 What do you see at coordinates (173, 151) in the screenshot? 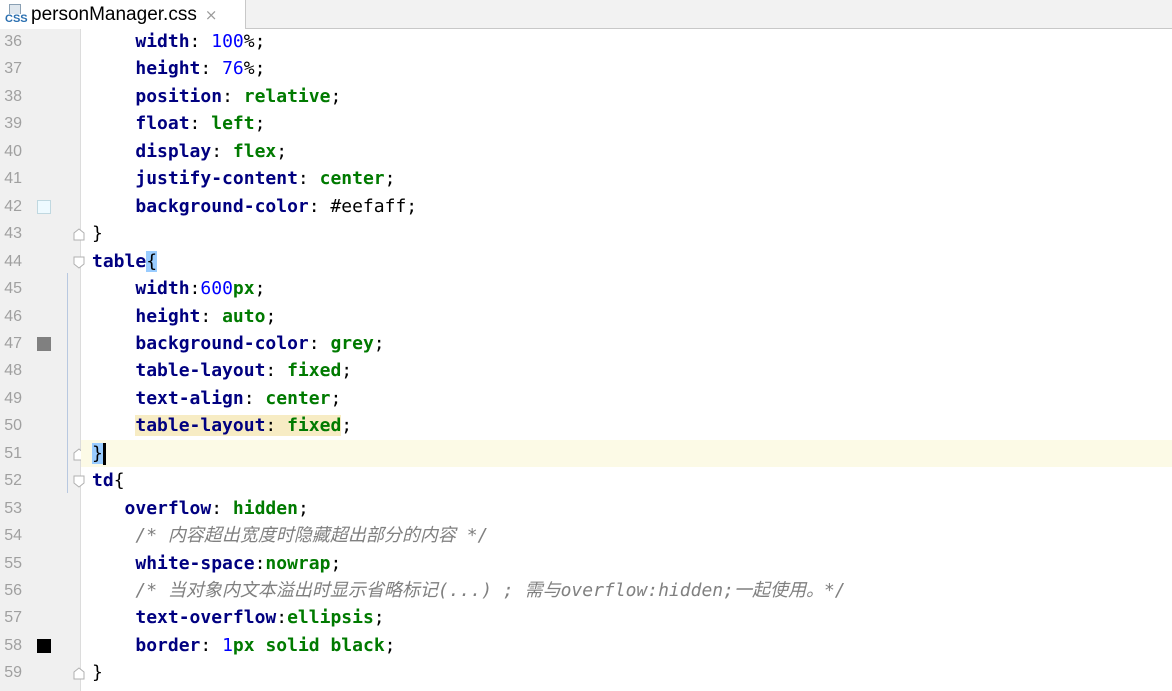
I see `code-token: display` at bounding box center [173, 151].